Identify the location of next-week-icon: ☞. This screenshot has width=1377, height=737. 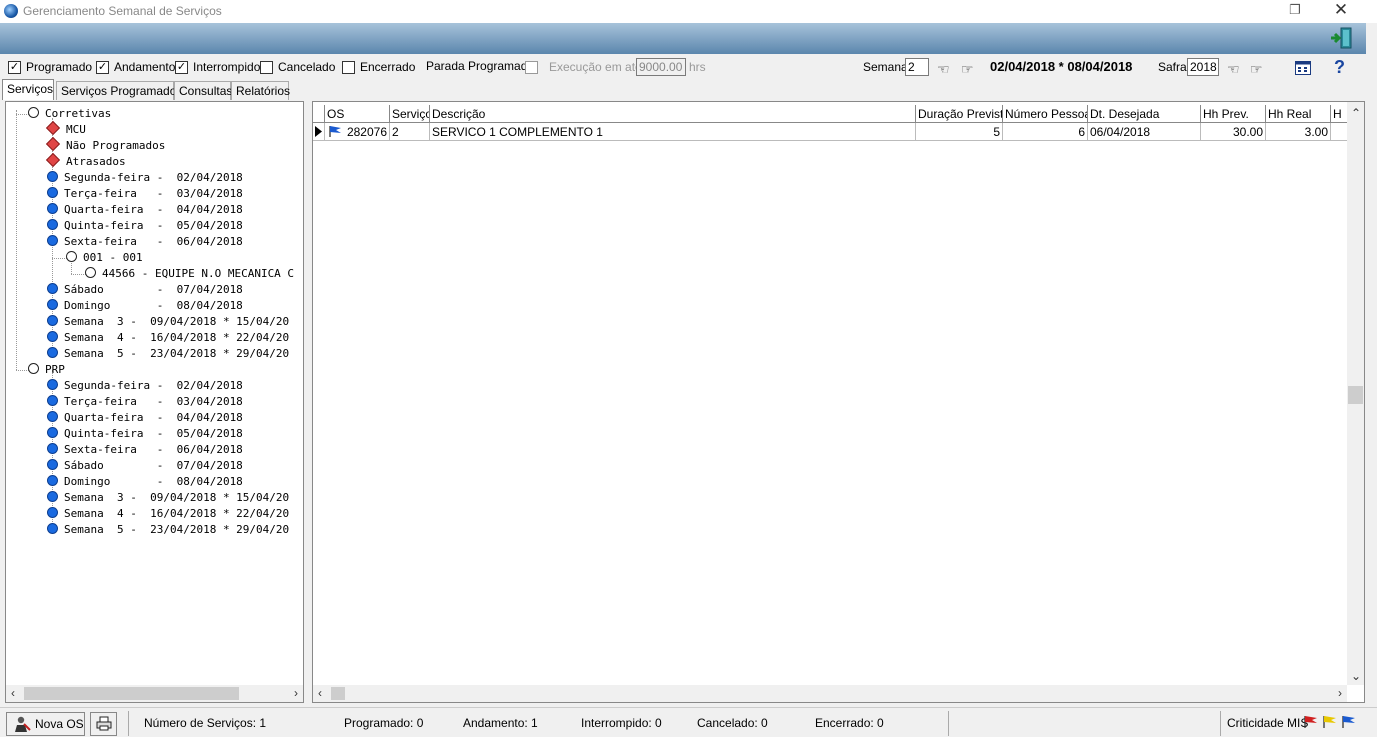
(967, 69).